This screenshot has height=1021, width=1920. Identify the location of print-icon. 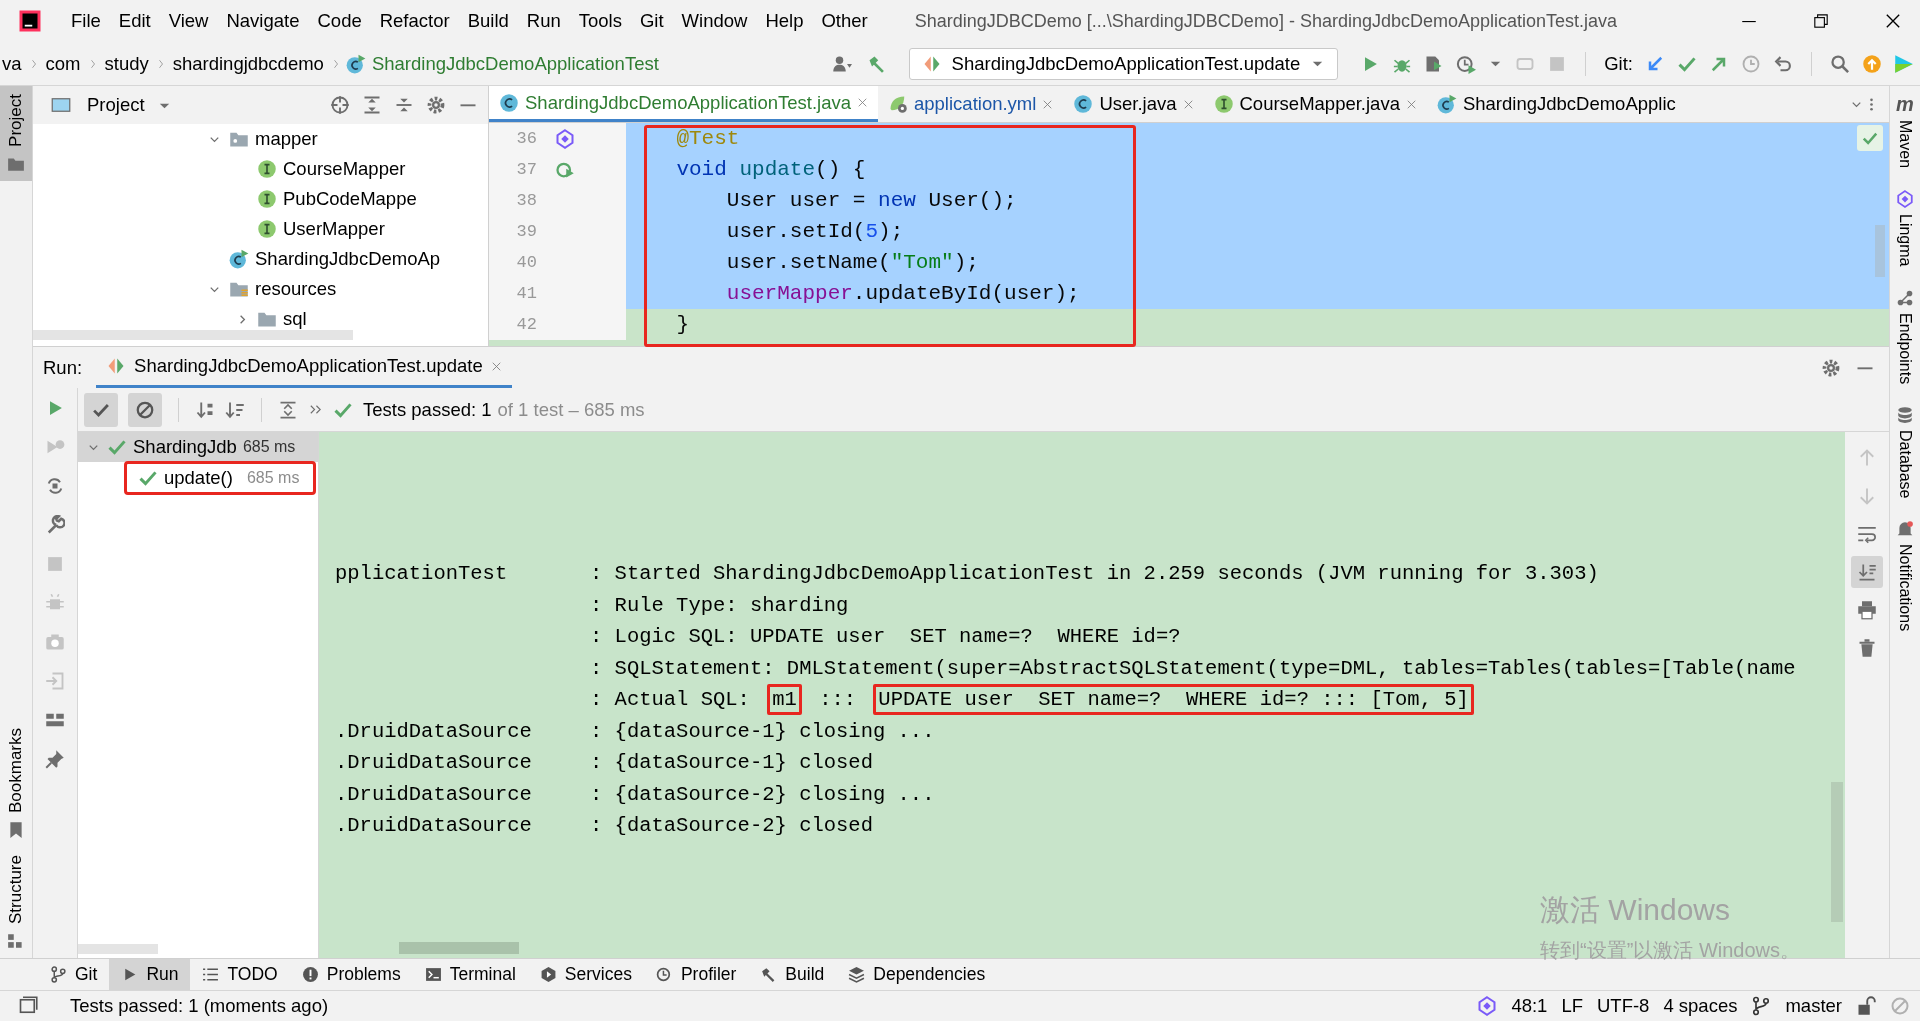
(1867, 610).